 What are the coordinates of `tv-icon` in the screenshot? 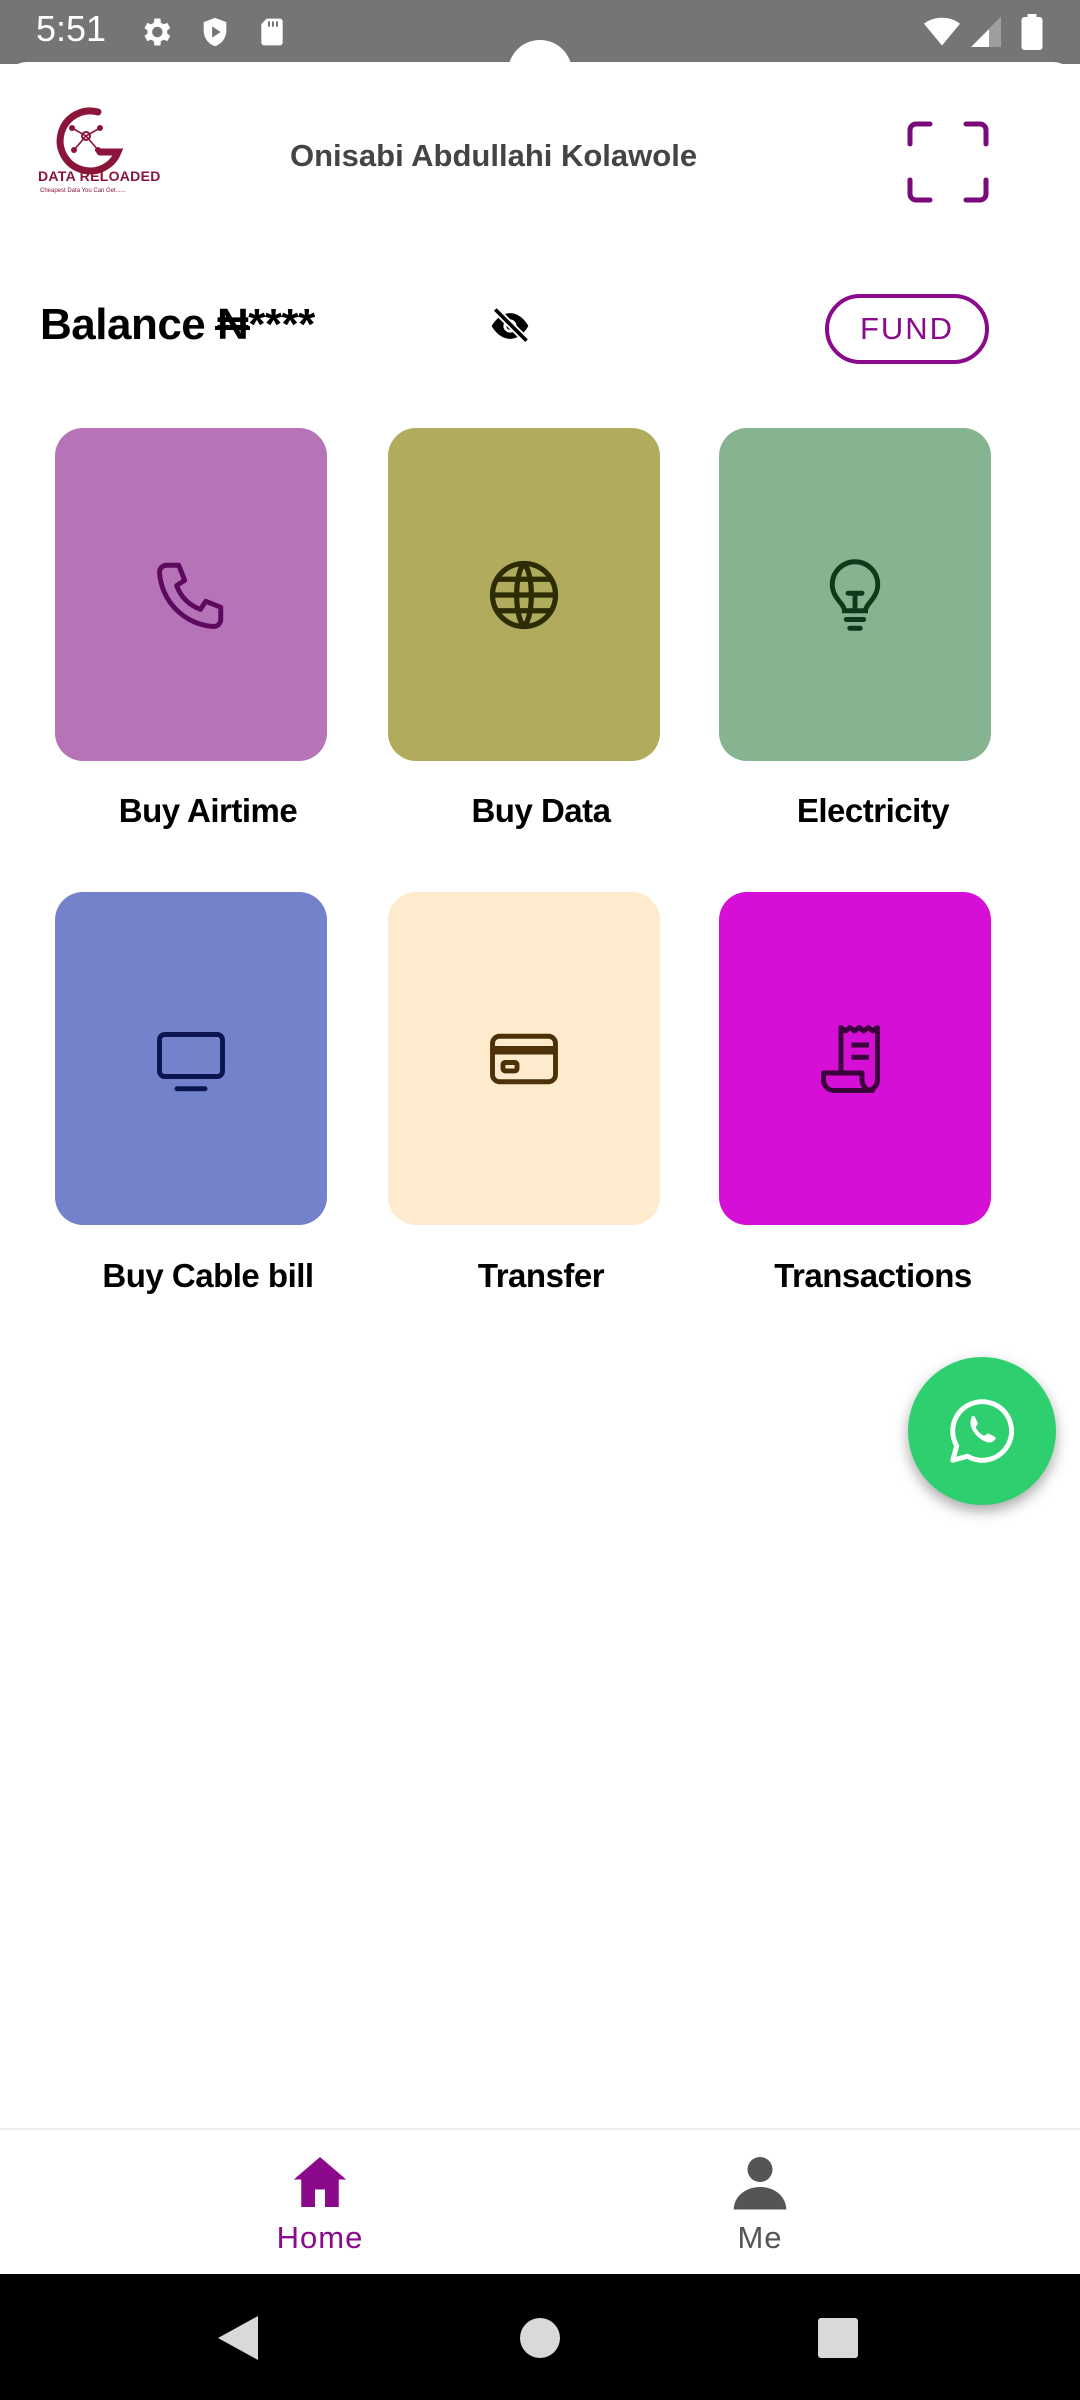 It's located at (191, 1061).